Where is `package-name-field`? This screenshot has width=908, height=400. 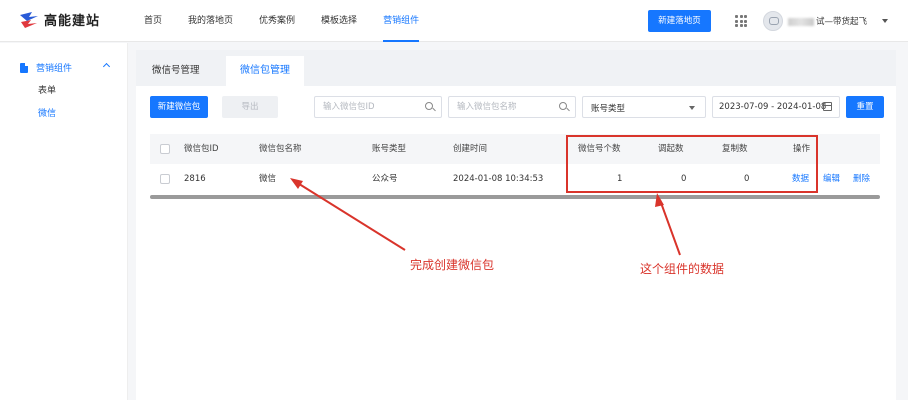 package-name-field is located at coordinates (512, 107).